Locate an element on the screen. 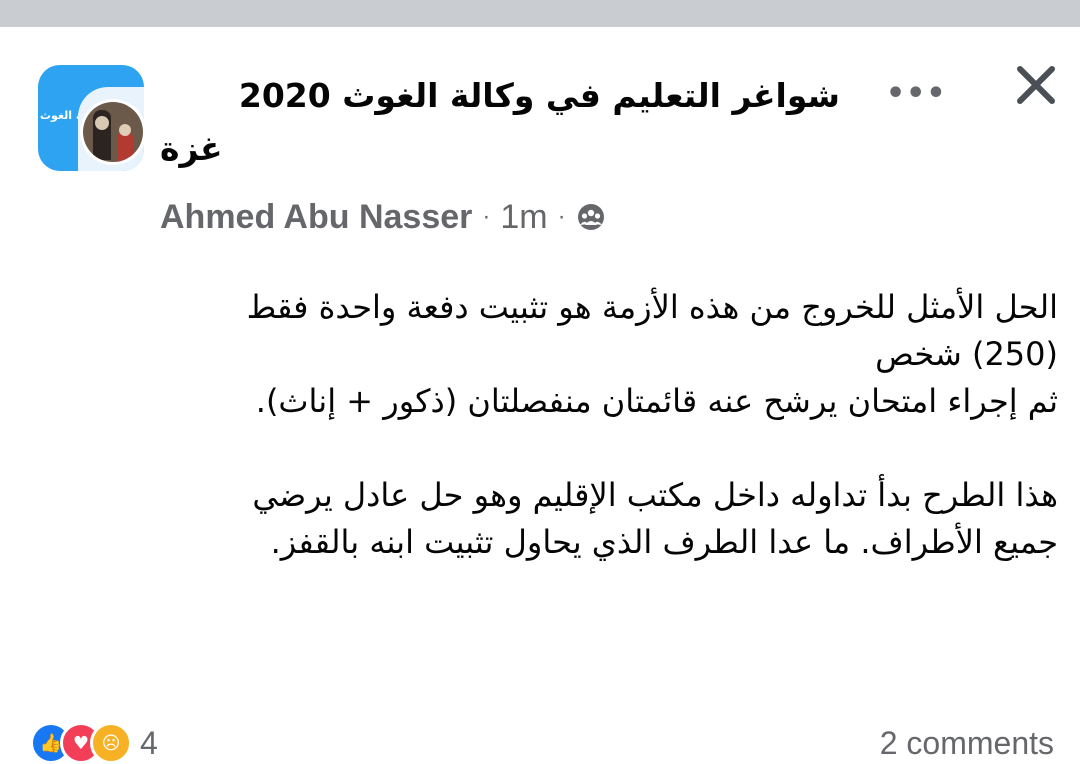 Image resolution: width=1080 pixels, height=764 pixels. more-options-button: ••• is located at coordinates (916, 97).